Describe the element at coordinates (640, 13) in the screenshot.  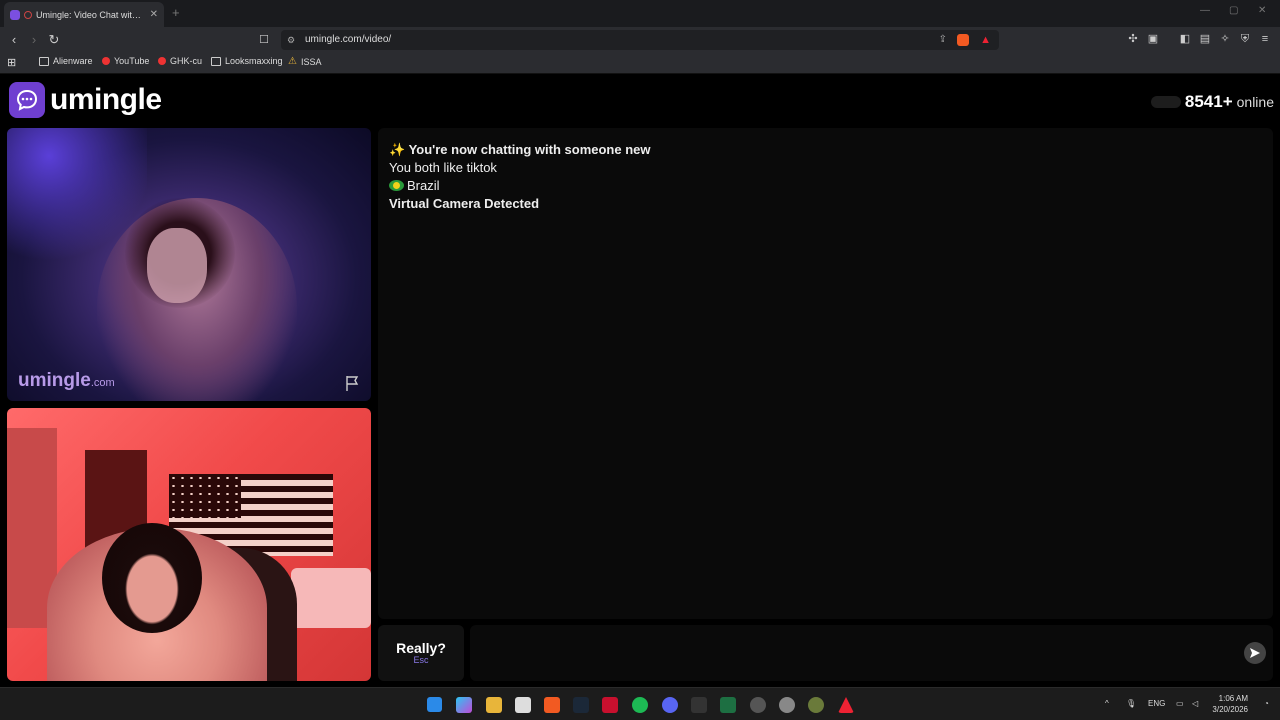
I see `browser-tabbar: Umingle: Video Chat with Str ✕ + — ▢ ✕` at that location.